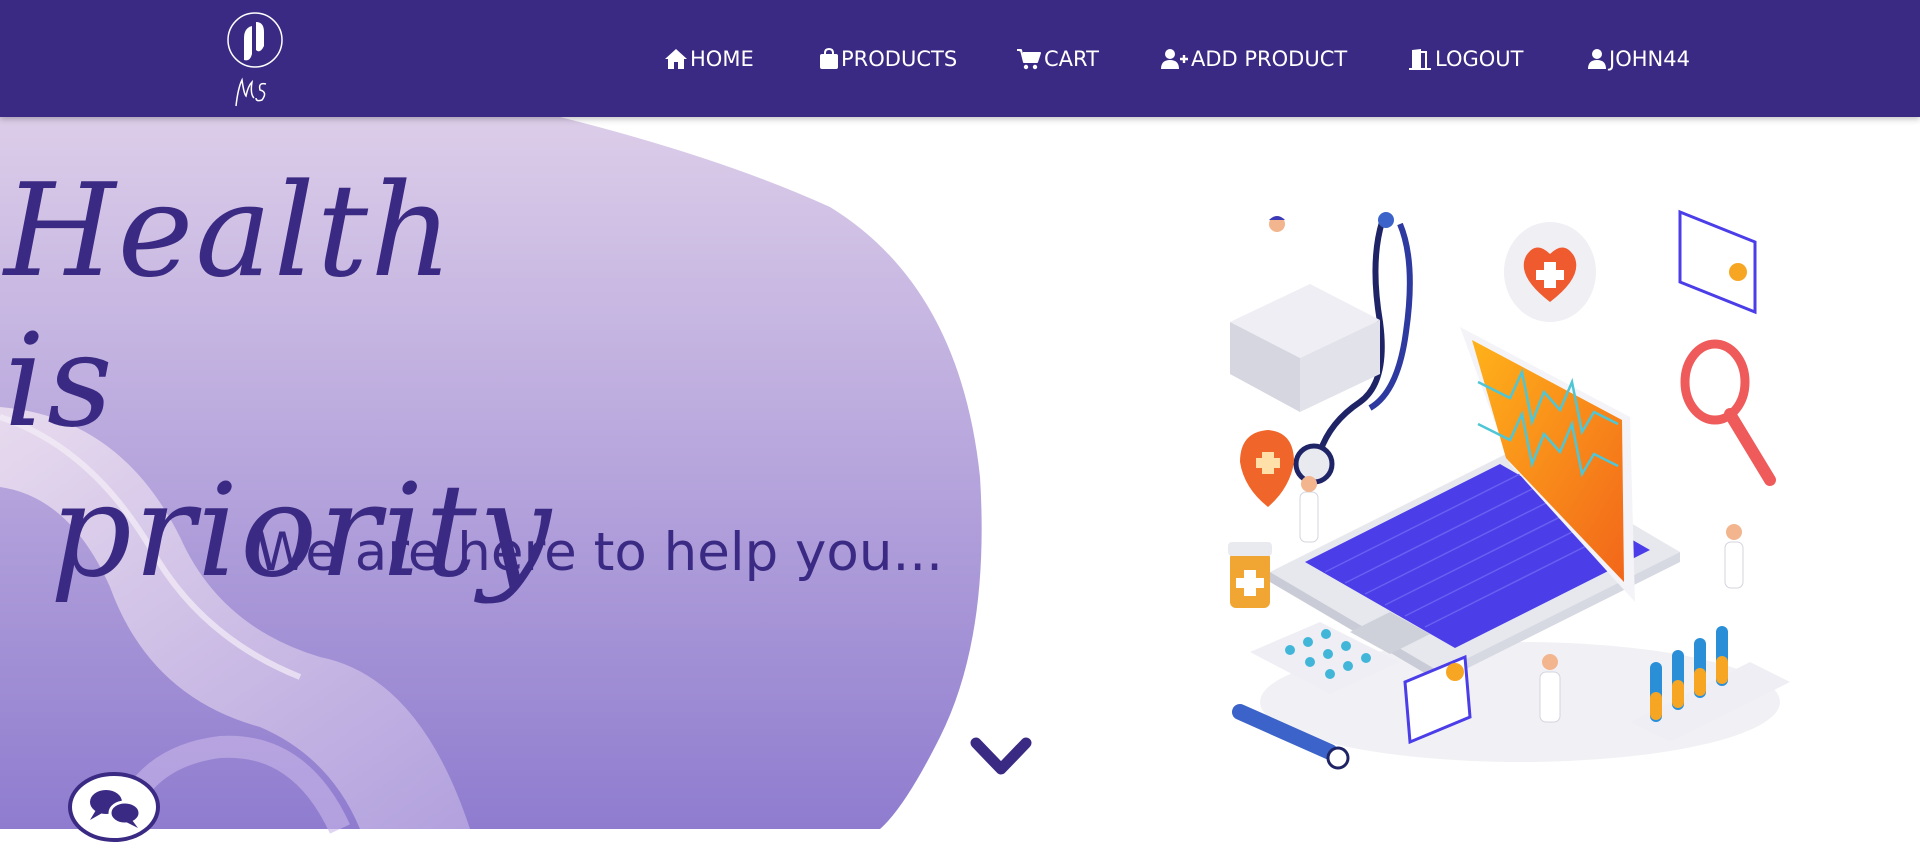 This screenshot has width=1920, height=849. Describe the element at coordinates (1029, 58) in the screenshot. I see `cart-icon` at that location.